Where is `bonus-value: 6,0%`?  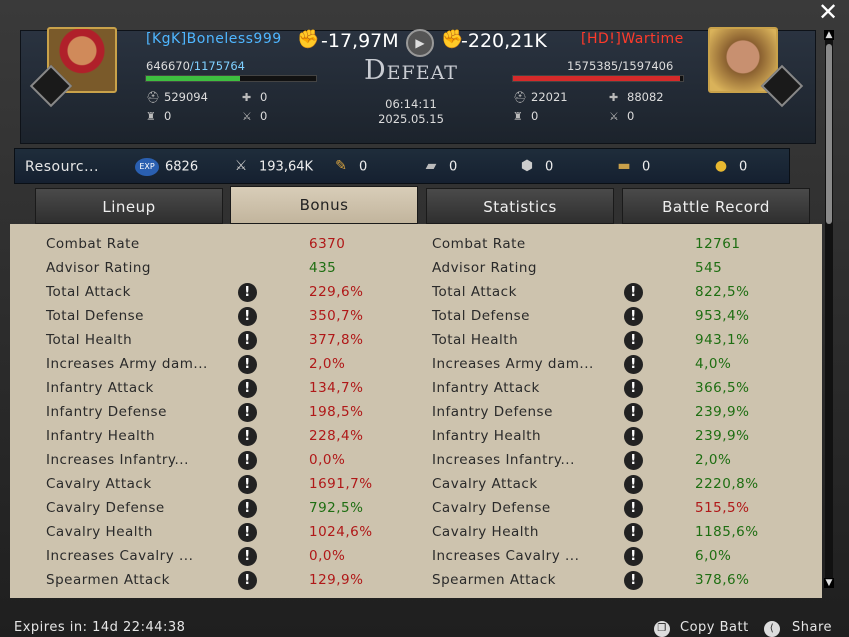
bonus-value: 6,0% is located at coordinates (713, 556).